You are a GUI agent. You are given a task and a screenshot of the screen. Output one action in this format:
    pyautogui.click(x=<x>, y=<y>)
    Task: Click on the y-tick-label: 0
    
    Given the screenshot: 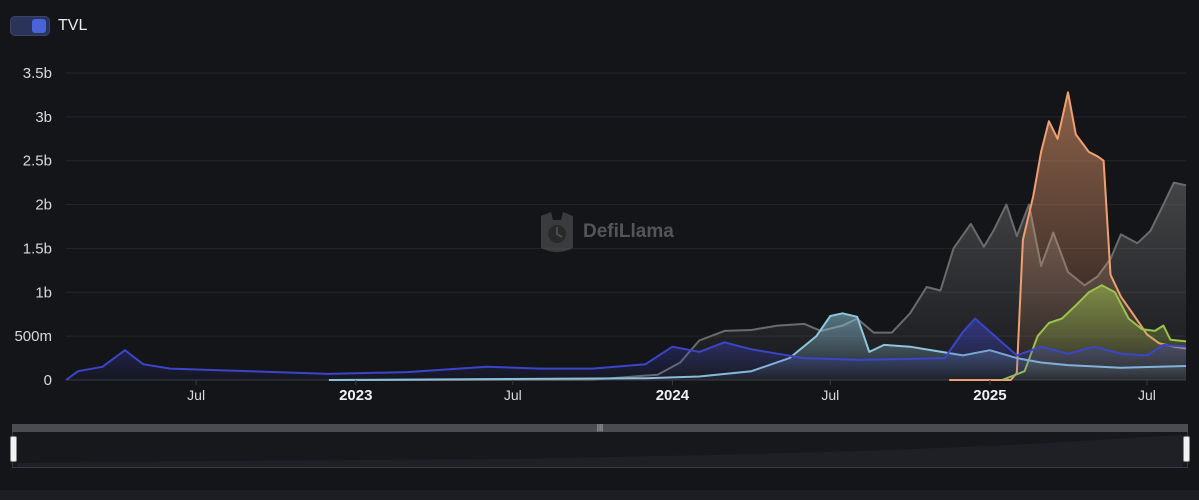 What is the action you would take?
    pyautogui.click(x=48, y=380)
    